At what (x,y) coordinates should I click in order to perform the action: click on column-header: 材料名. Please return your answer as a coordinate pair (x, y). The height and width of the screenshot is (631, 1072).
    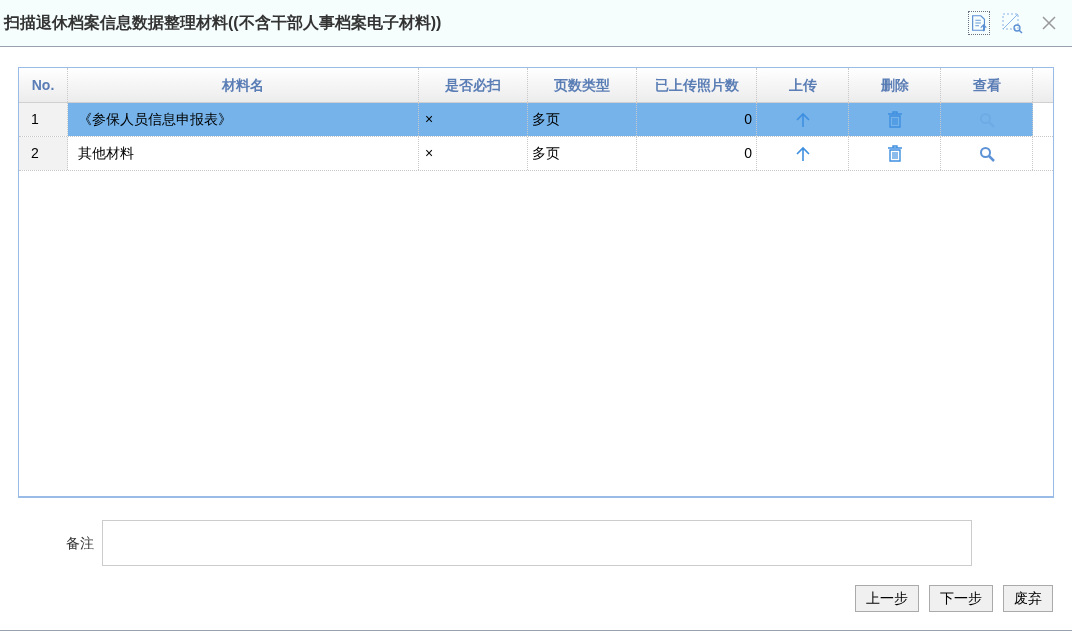
    Looking at the image, I should click on (243, 85).